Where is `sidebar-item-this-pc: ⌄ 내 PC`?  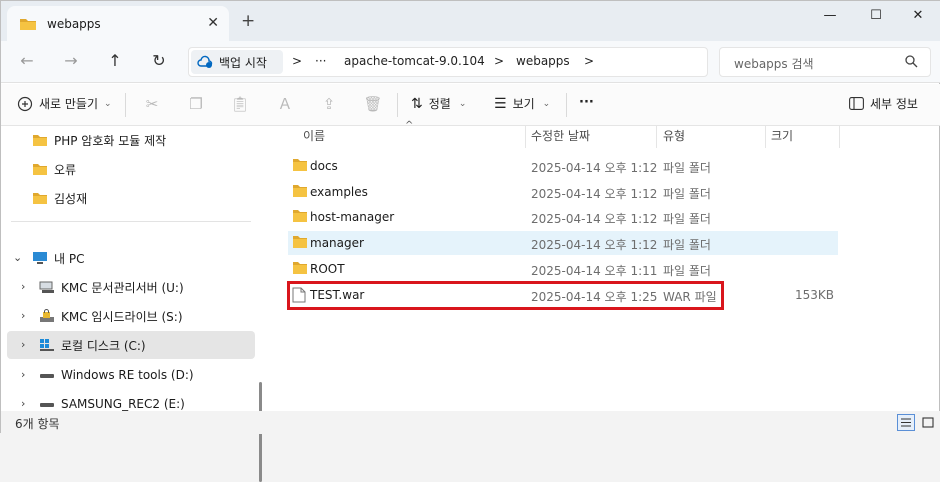 sidebar-item-this-pc: ⌄ 내 PC is located at coordinates (131, 258).